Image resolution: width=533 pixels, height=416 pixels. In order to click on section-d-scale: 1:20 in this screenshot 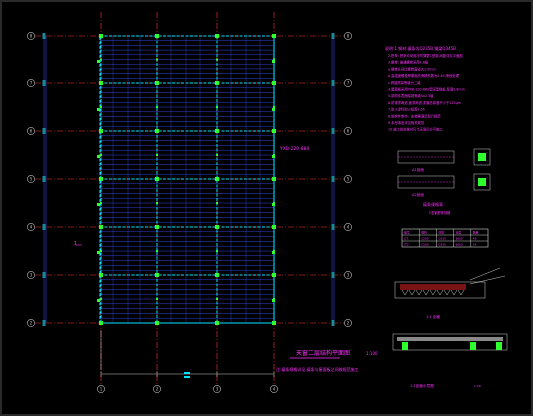, I will do `click(477, 386)`.